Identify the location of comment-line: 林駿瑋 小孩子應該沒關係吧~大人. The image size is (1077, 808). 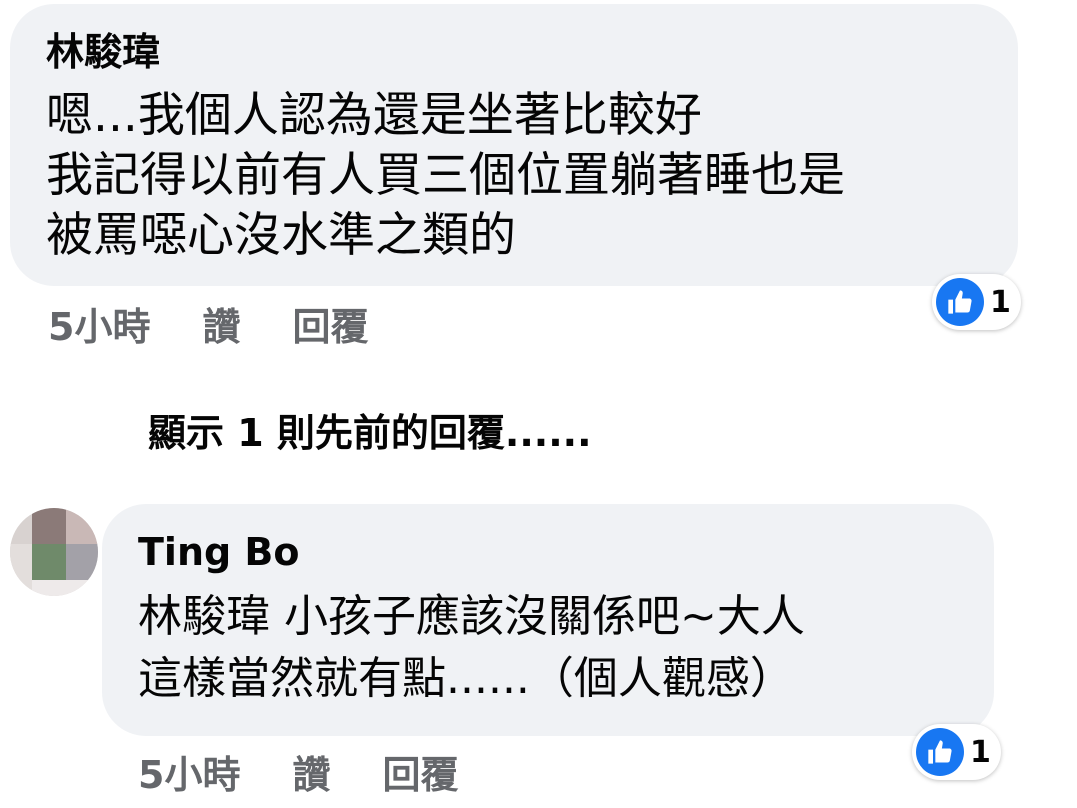
(471, 616).